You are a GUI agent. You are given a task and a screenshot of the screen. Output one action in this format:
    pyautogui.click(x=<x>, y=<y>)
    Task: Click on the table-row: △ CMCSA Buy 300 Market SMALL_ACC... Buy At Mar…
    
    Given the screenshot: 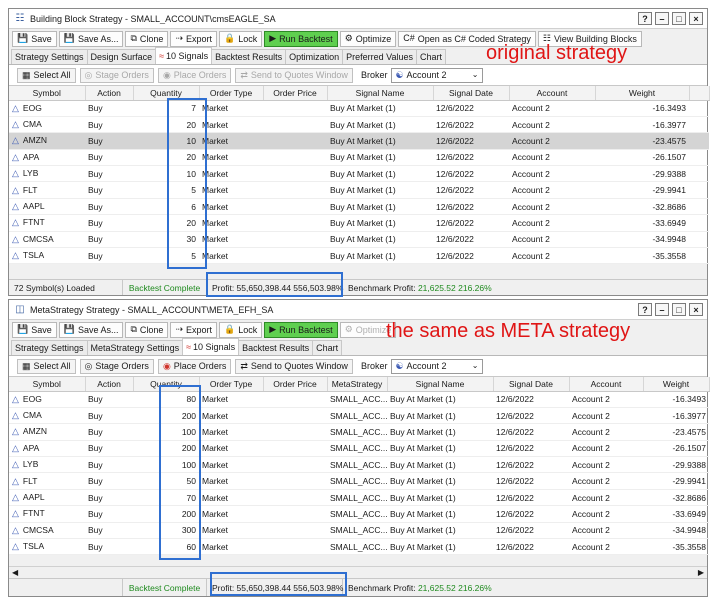 What is the action you would take?
    pyautogui.click(x=359, y=531)
    